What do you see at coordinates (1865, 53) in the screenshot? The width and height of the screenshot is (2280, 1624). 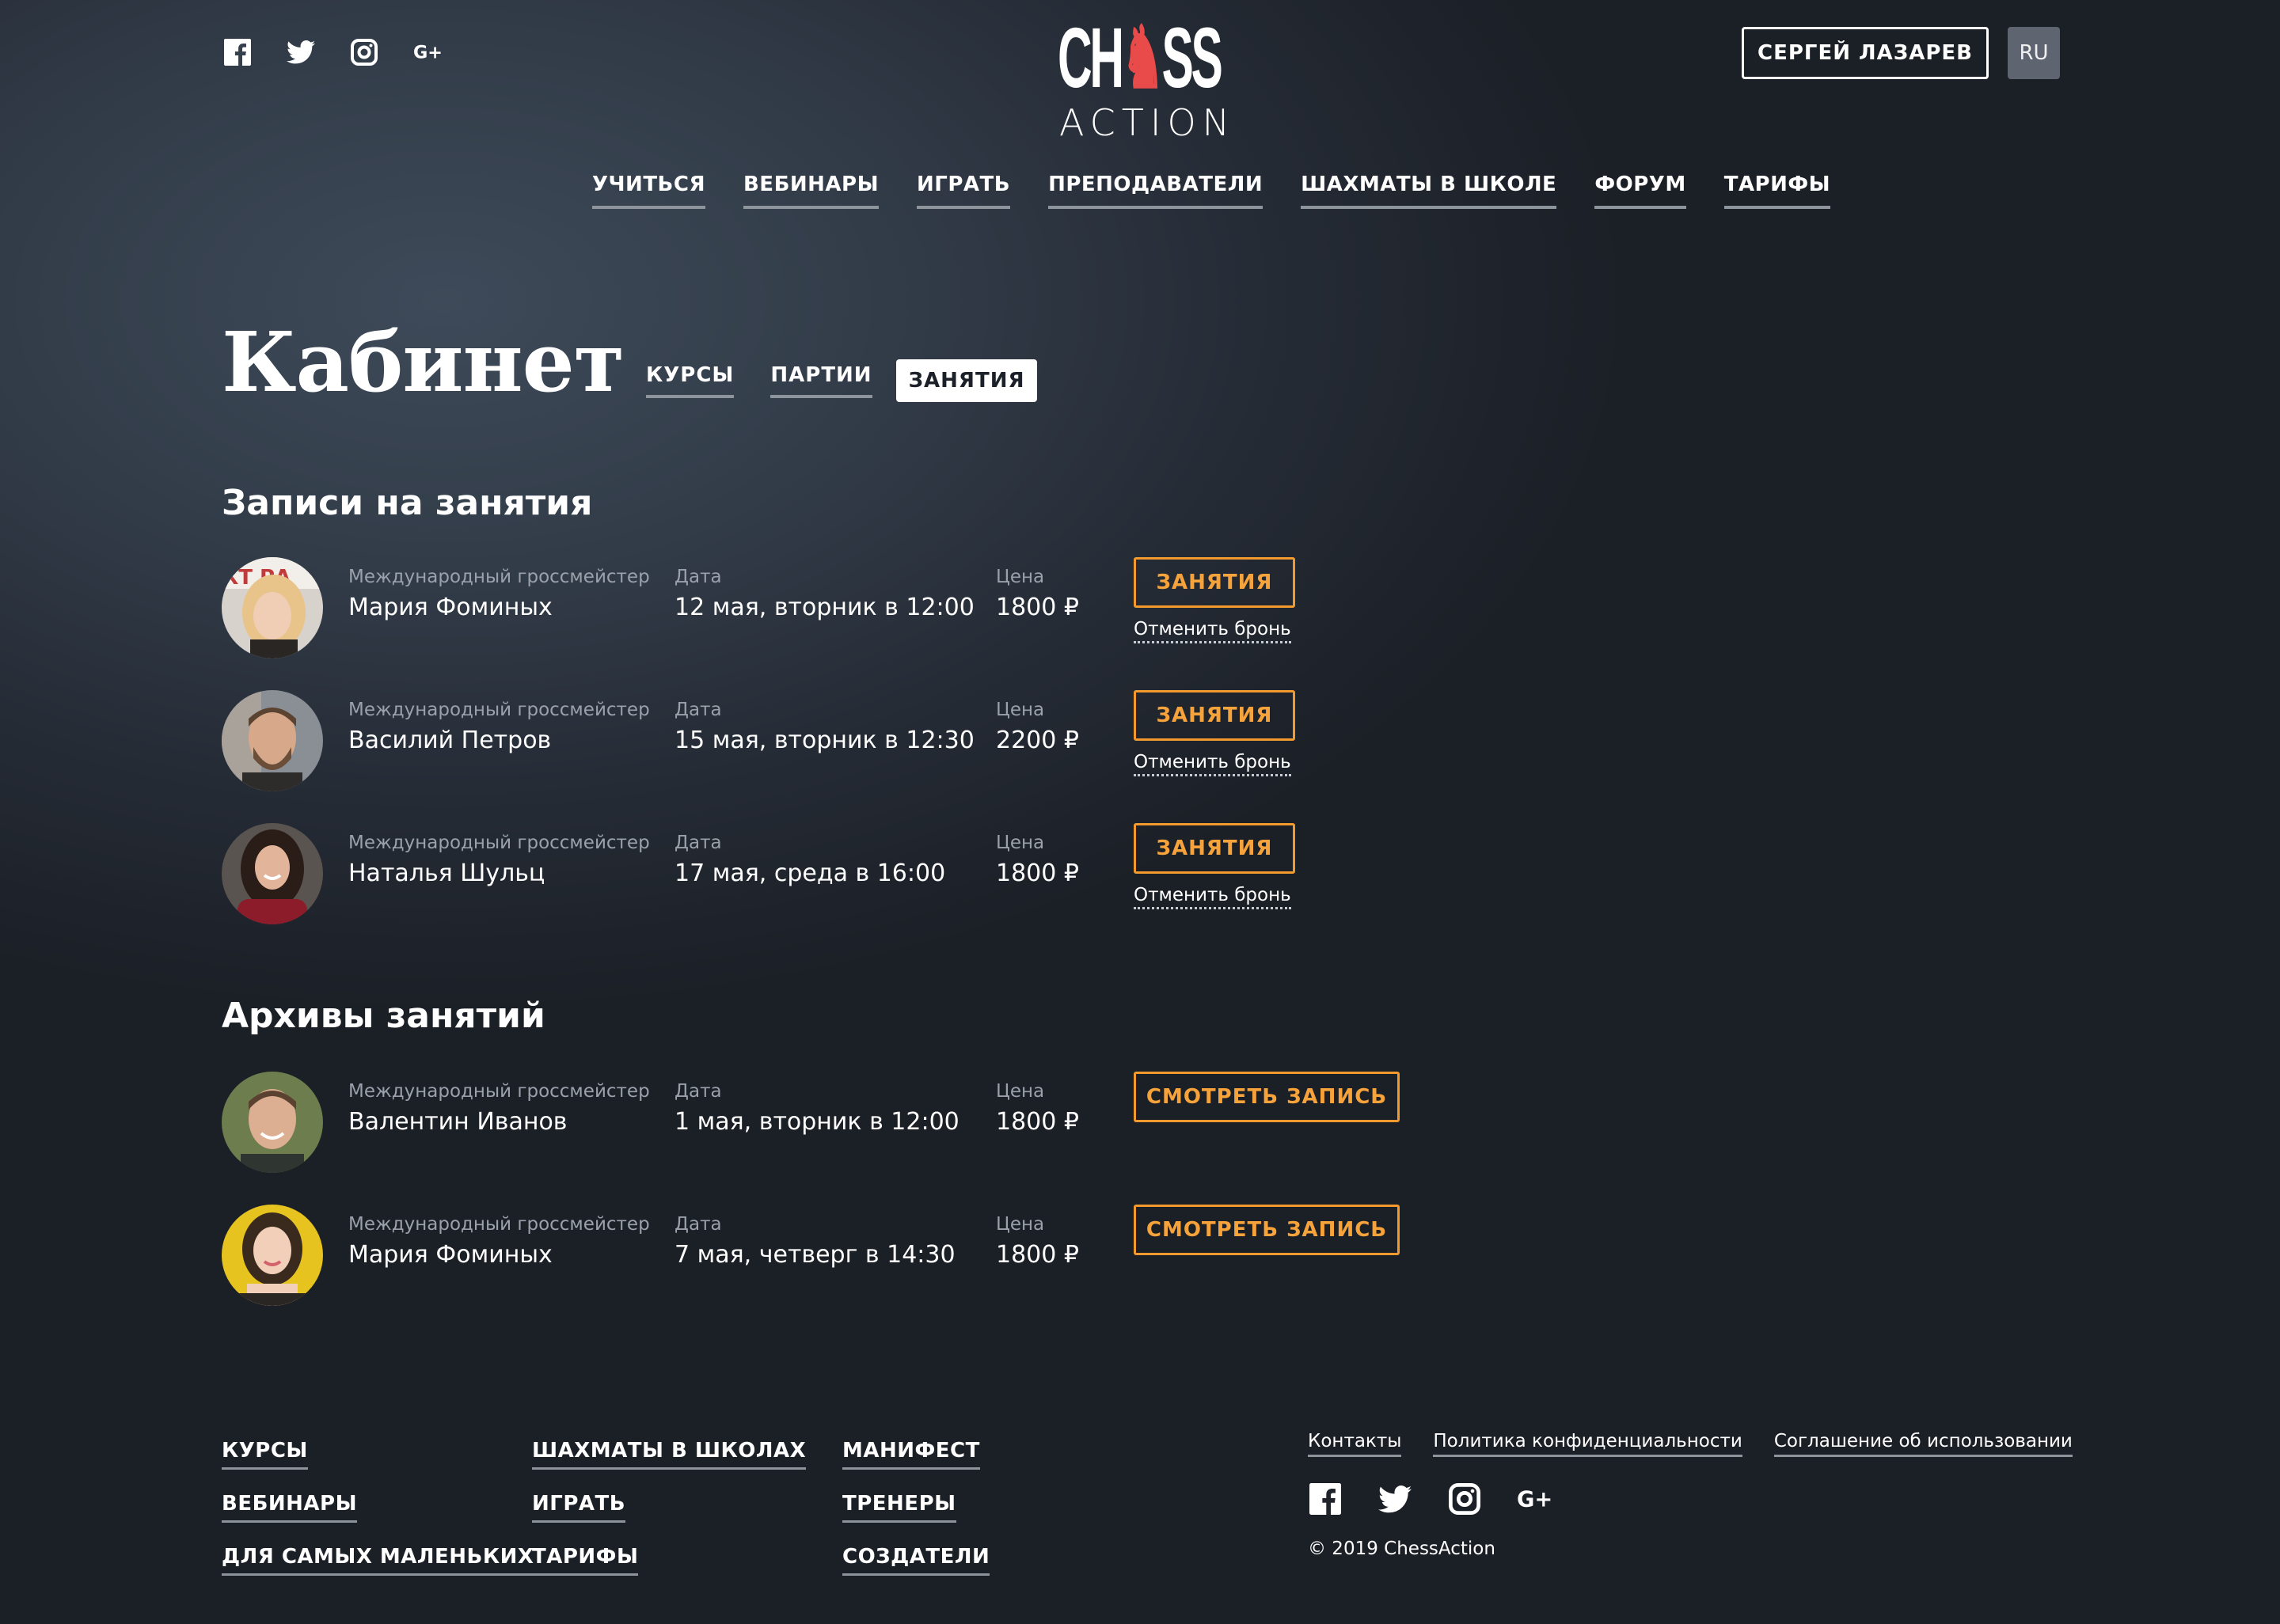 I see `user-account-button: СЕРГЕЙ ЛАЗАРЕВ` at bounding box center [1865, 53].